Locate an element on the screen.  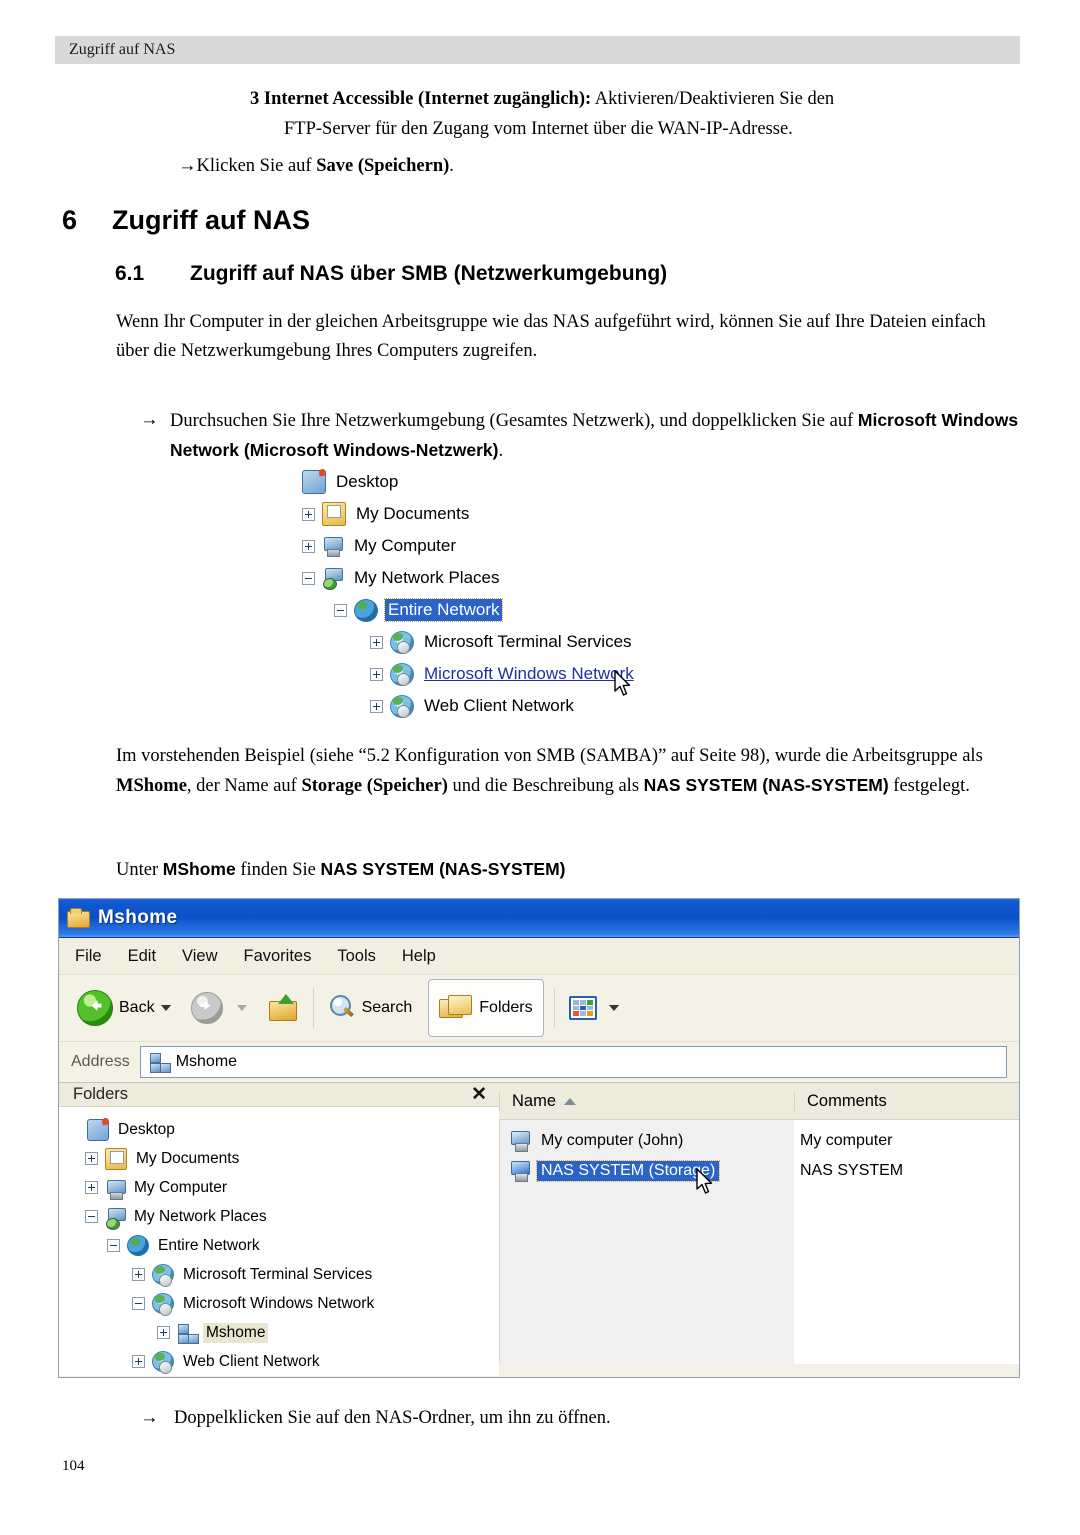
menu-item-file: File is located at coordinates (88, 956).